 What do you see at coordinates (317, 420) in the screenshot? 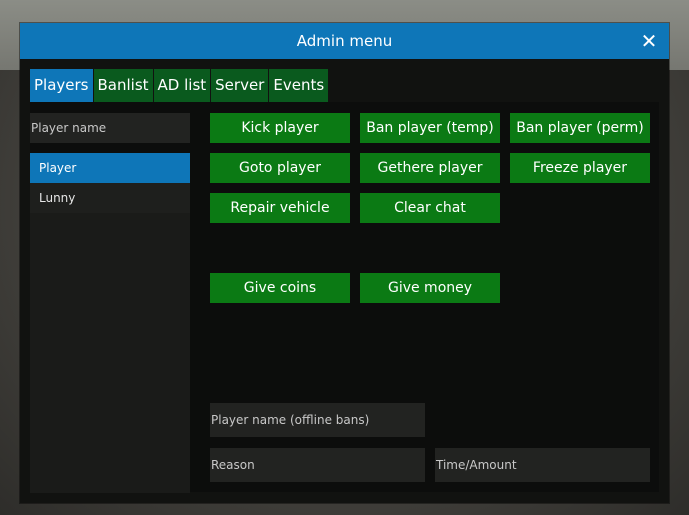
I see `offline-ban-name-field: Player name (offline bans)` at bounding box center [317, 420].